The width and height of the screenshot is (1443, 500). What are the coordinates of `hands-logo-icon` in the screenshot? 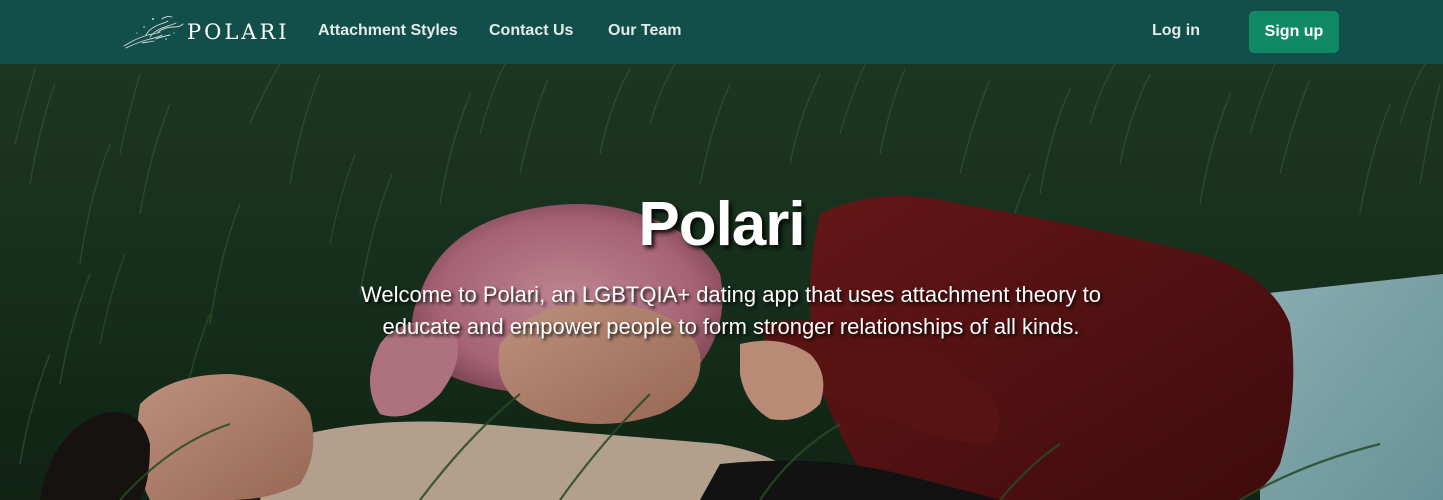 It's located at (153, 32).